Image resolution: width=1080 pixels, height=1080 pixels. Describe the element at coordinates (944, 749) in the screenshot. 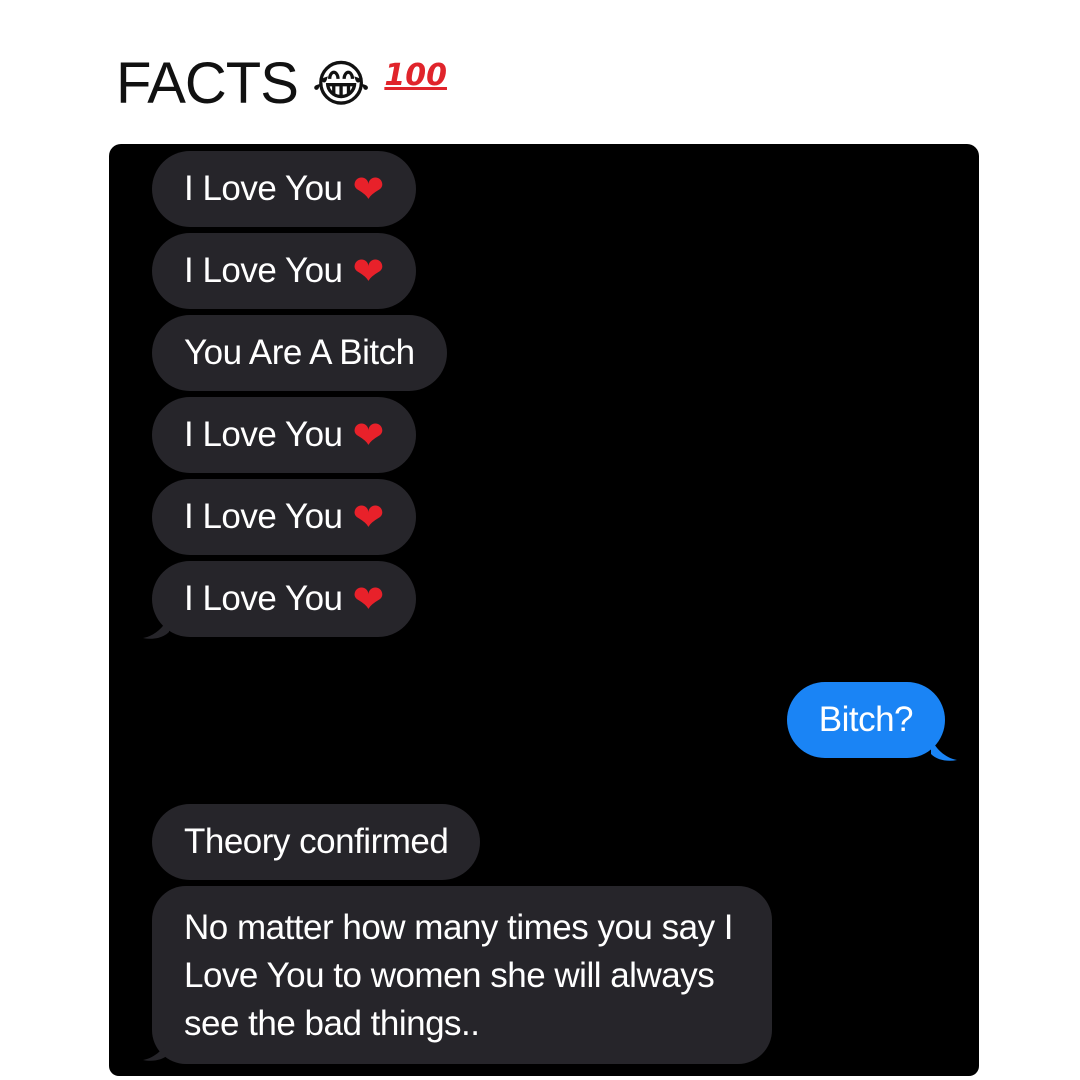

I see `sent-bubble-tail` at that location.